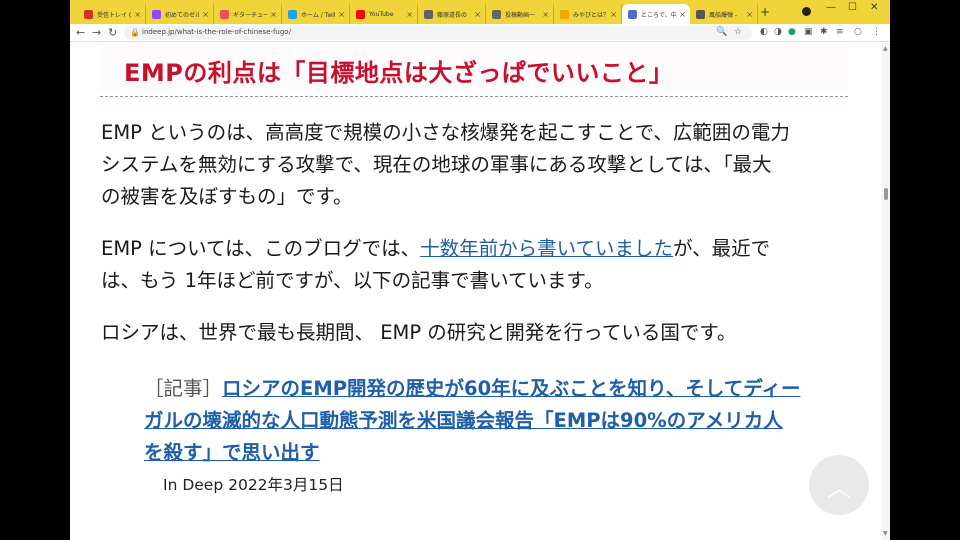 Image resolution: width=960 pixels, height=540 pixels. I want to click on browser-tab: 藤原道長の ×, so click(452, 14).